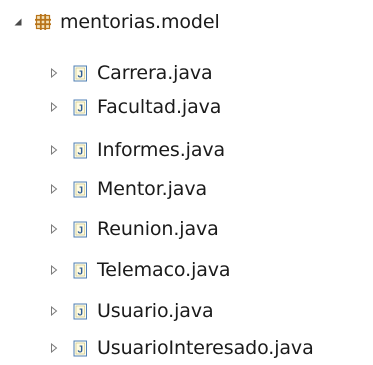 This screenshot has height=365, width=373. I want to click on file-label: Telemaco.java, so click(164, 269).